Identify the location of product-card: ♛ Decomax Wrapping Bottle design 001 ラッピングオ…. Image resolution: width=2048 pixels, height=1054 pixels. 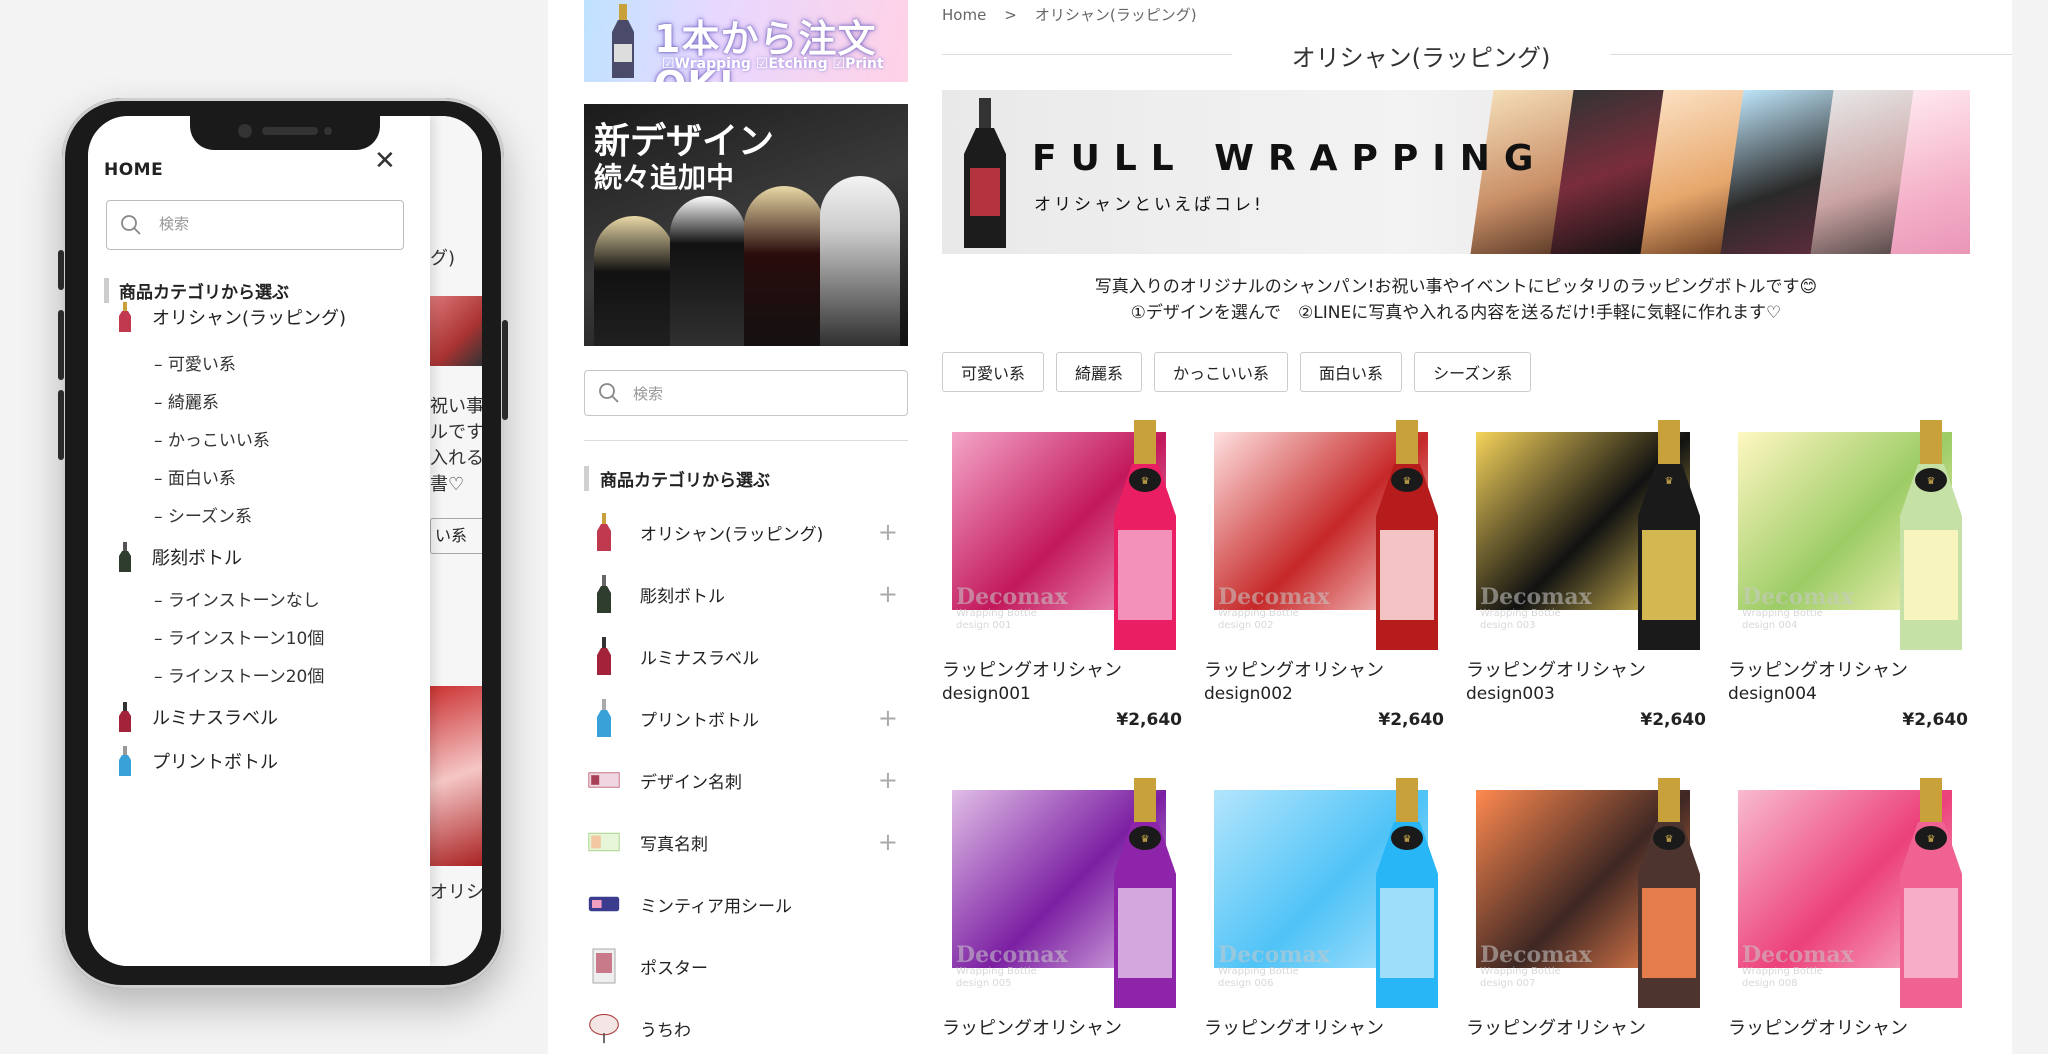
(1062, 575).